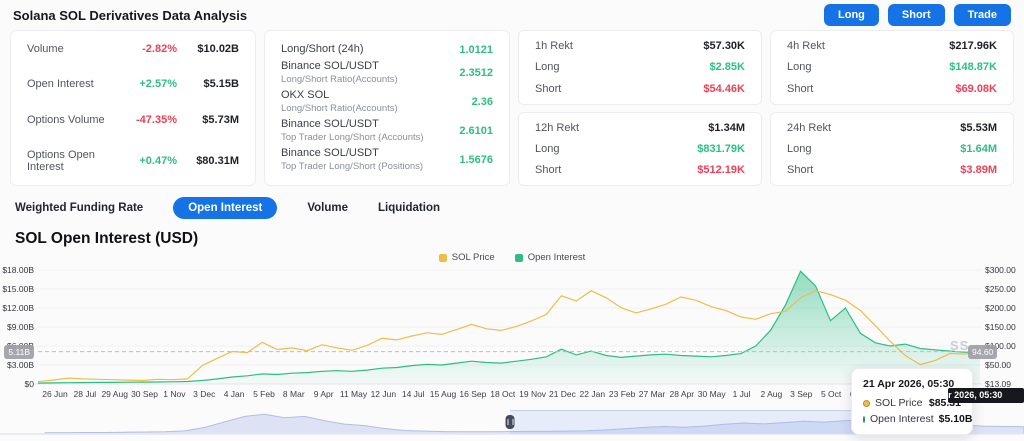 This screenshot has height=441, width=1024. Describe the element at coordinates (66, 119) in the screenshot. I see `stat-label: Options Volume` at that location.